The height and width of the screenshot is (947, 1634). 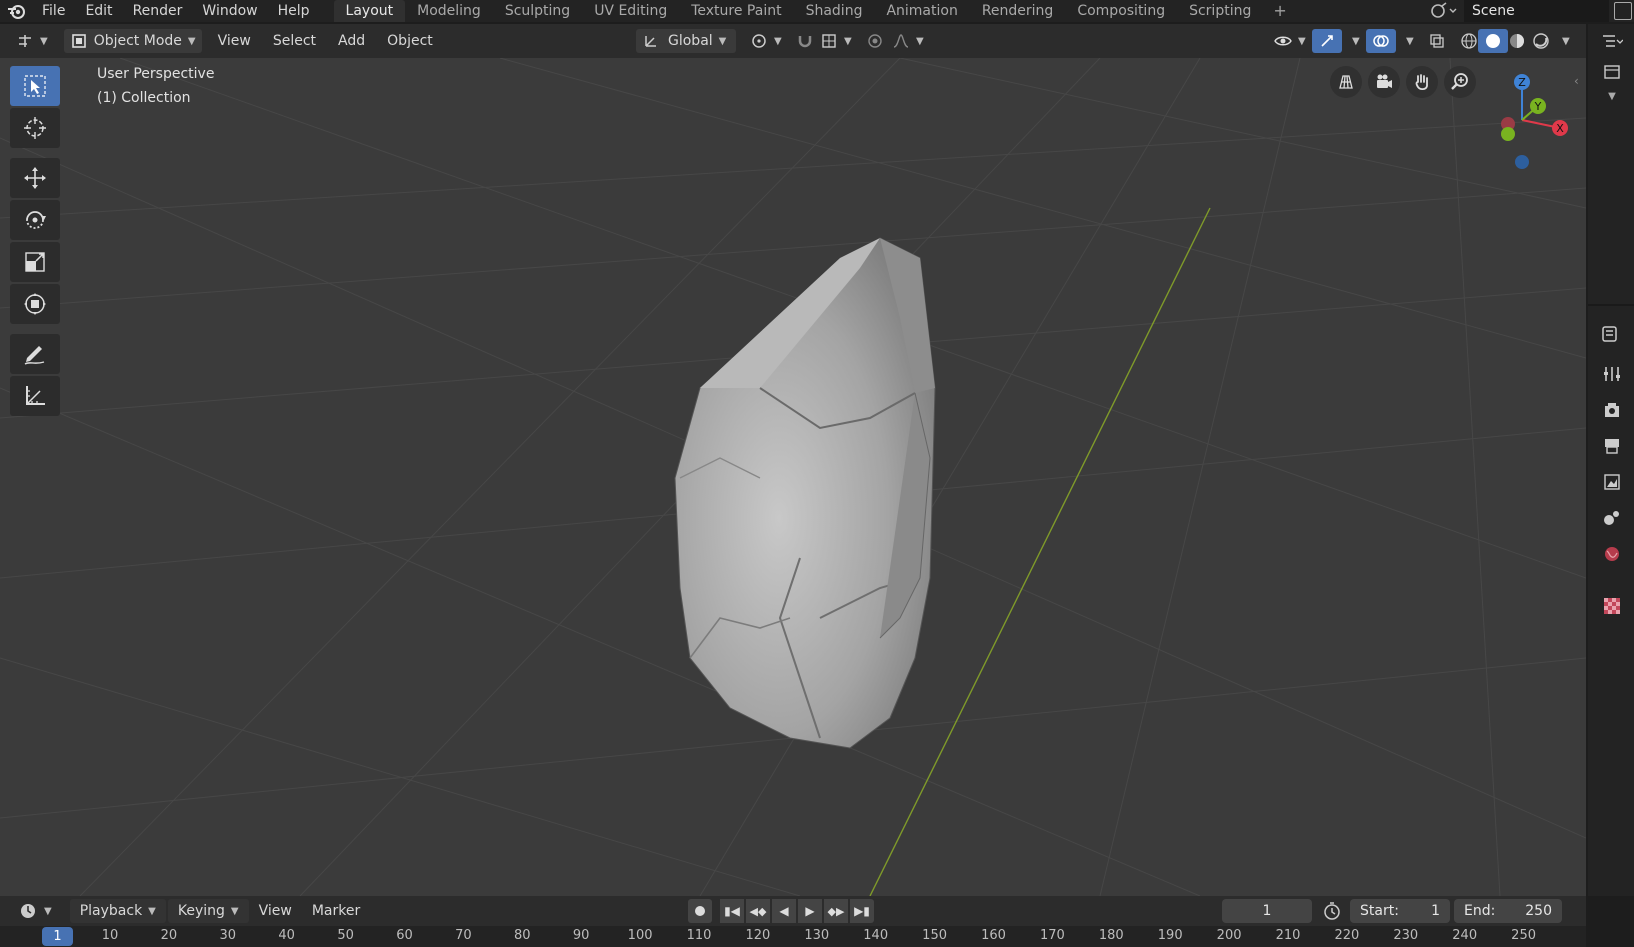 I want to click on preview-range-icon, so click(x=1332, y=913).